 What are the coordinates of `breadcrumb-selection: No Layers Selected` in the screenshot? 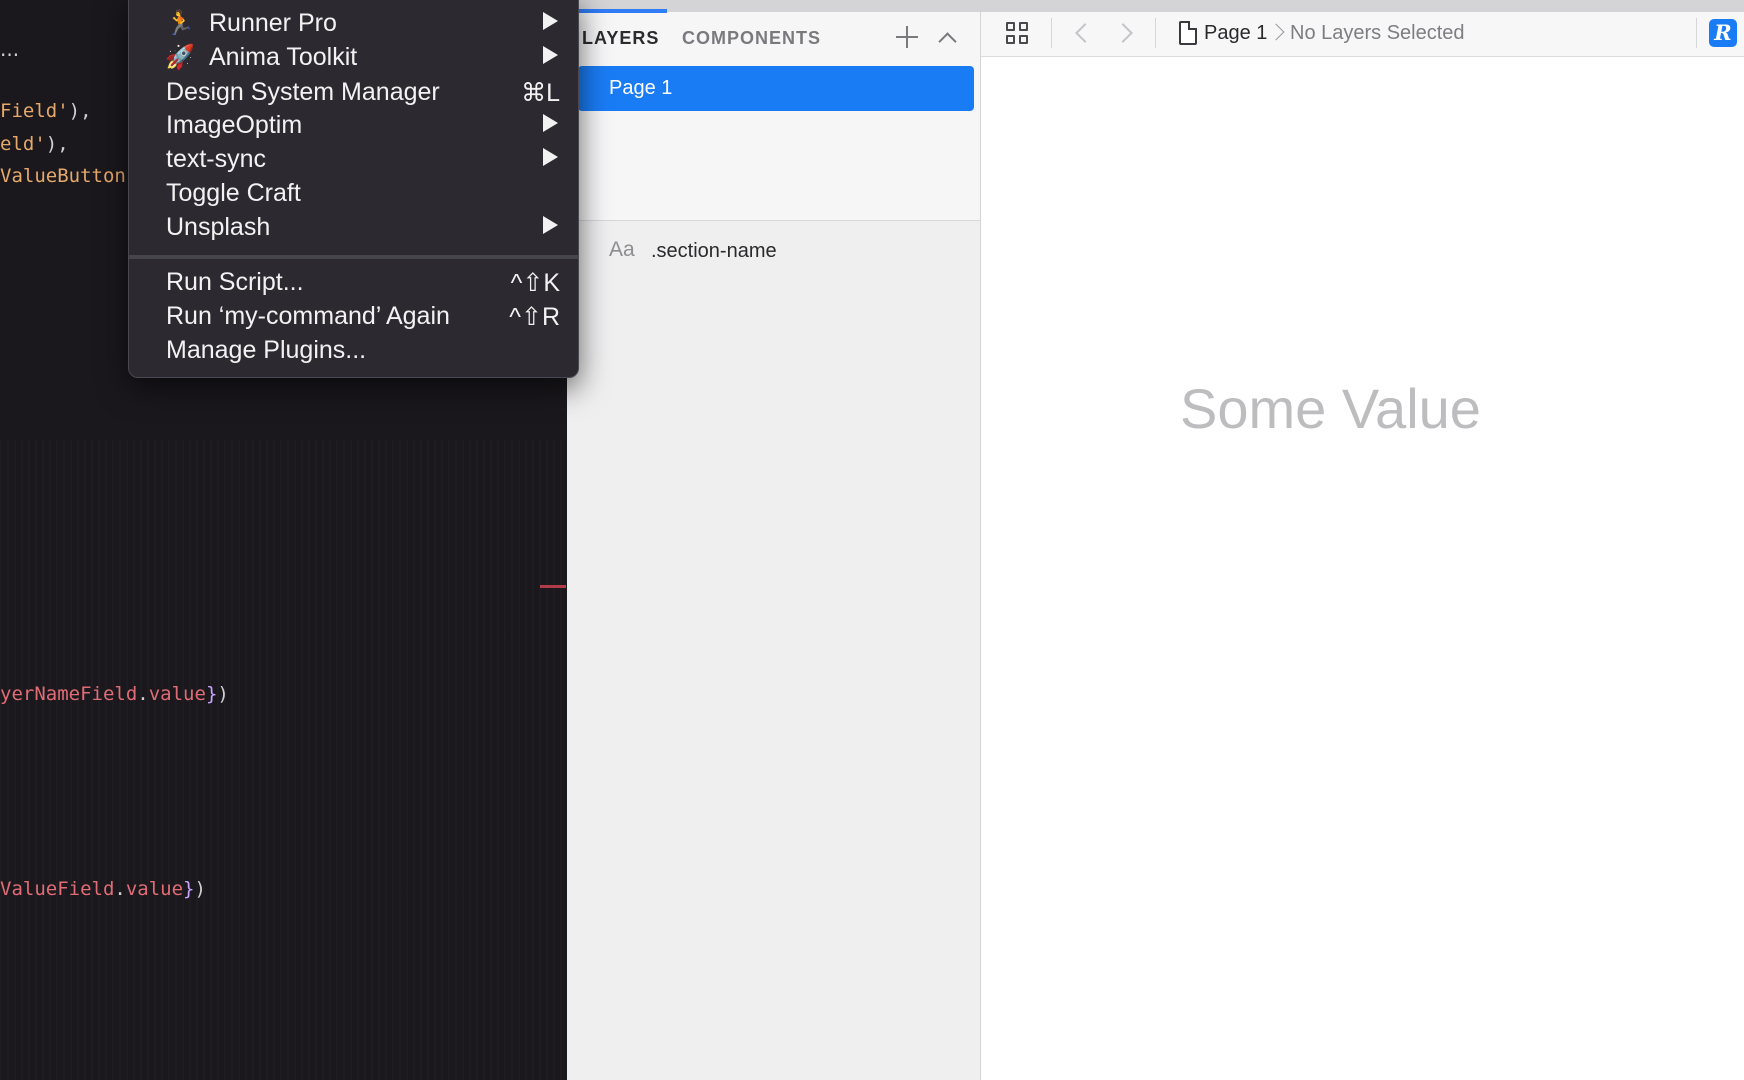 It's located at (1377, 33).